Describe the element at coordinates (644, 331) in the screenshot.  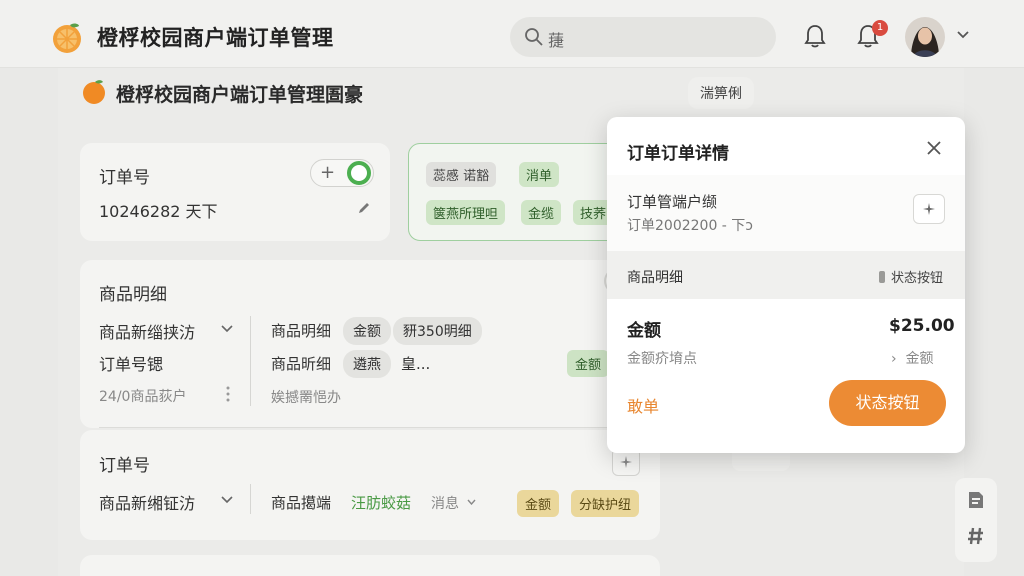
I see `amount-label: 金额` at that location.